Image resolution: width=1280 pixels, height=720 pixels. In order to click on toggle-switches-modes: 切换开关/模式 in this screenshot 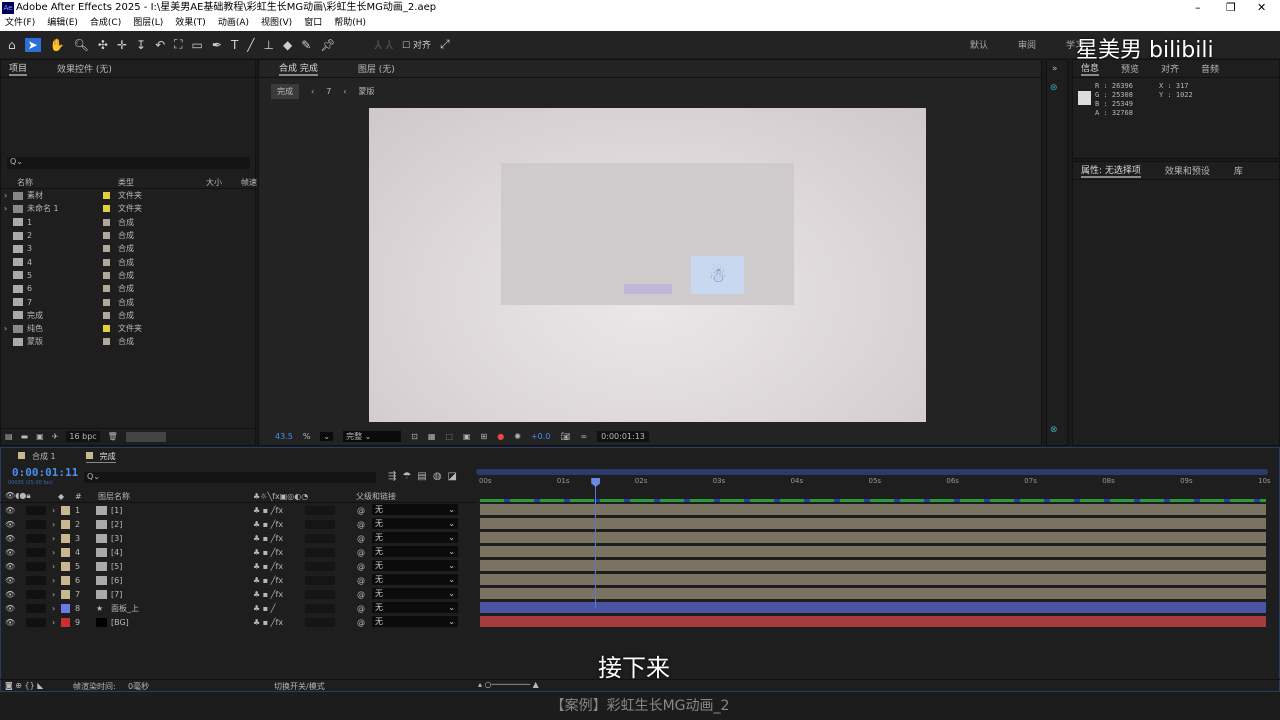, I will do `click(299, 686)`.